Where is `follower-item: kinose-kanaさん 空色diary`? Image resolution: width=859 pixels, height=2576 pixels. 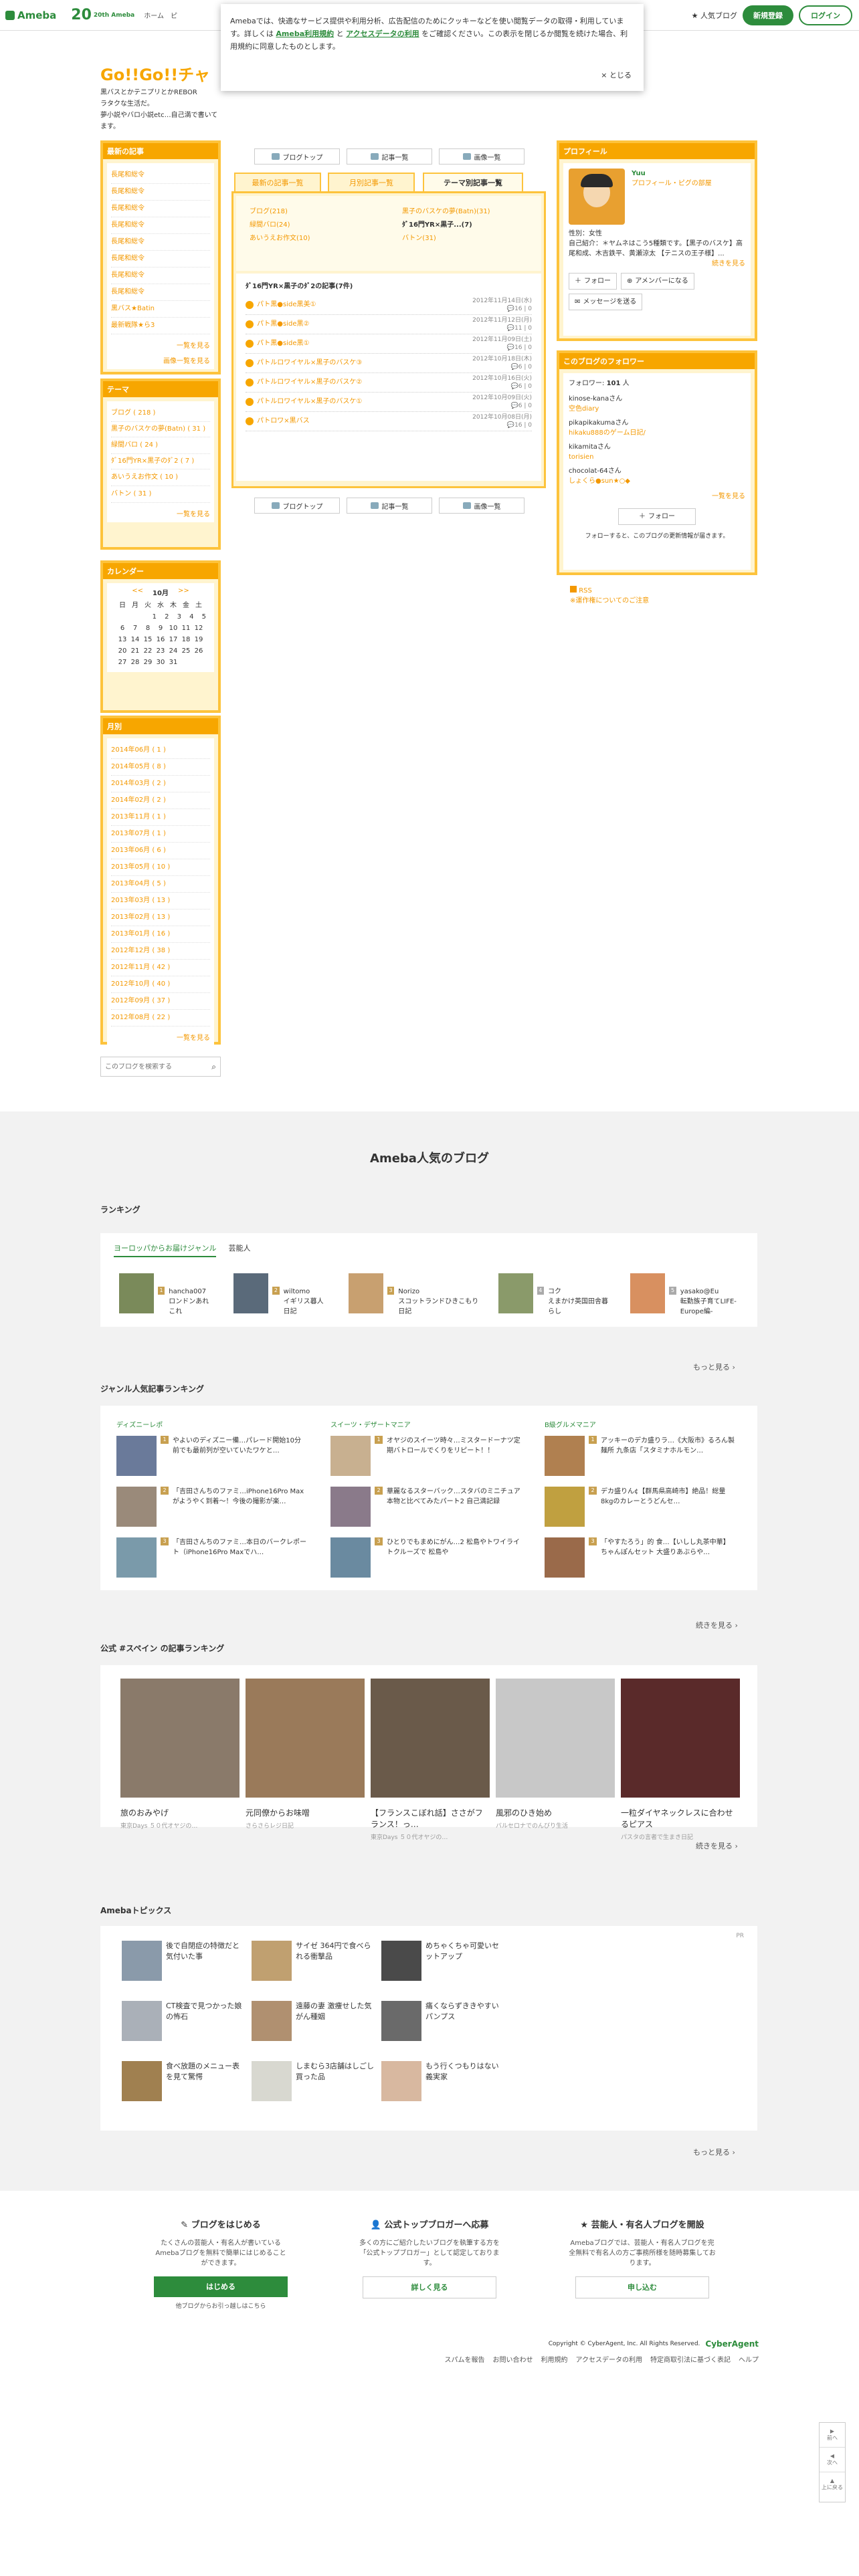
follower-item: kinose-kanaさん 空色diary is located at coordinates (657, 404).